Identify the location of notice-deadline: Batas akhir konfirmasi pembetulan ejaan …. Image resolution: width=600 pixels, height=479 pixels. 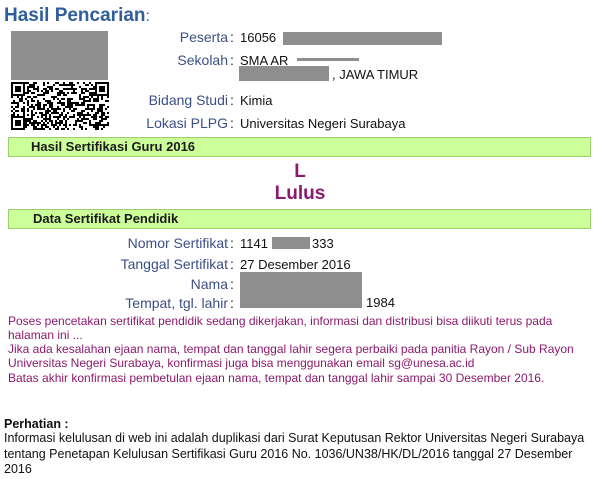
(276, 378).